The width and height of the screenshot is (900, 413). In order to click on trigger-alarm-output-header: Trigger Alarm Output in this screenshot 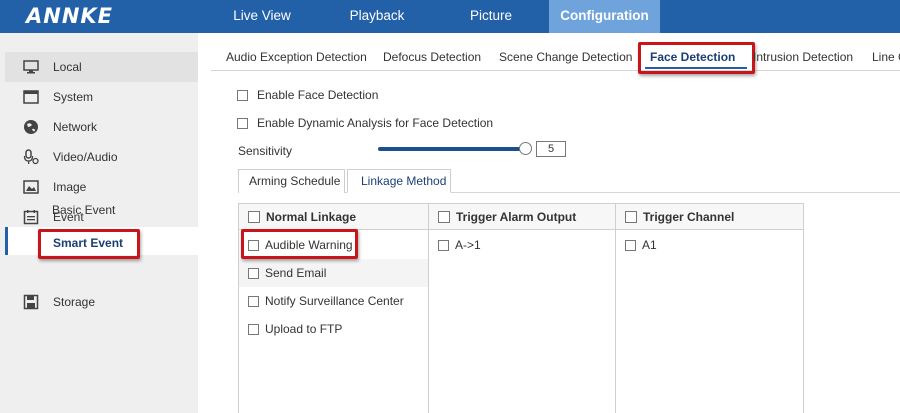, I will do `click(522, 217)`.